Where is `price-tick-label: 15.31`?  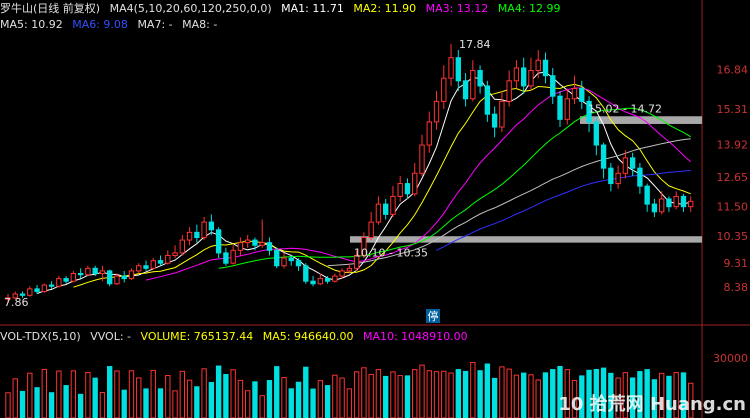
price-tick-label: 15.31 is located at coordinates (733, 109).